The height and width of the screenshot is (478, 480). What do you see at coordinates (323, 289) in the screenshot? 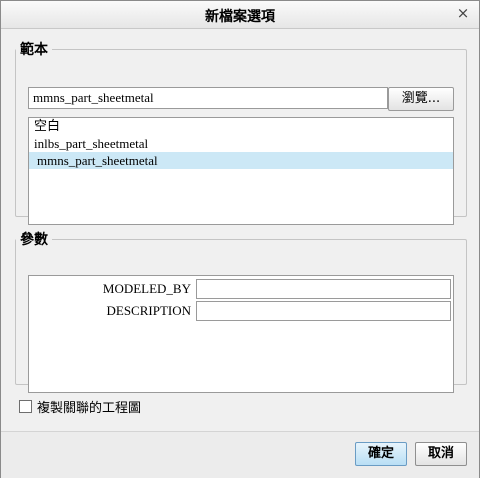
I see `modeled-by-field` at bounding box center [323, 289].